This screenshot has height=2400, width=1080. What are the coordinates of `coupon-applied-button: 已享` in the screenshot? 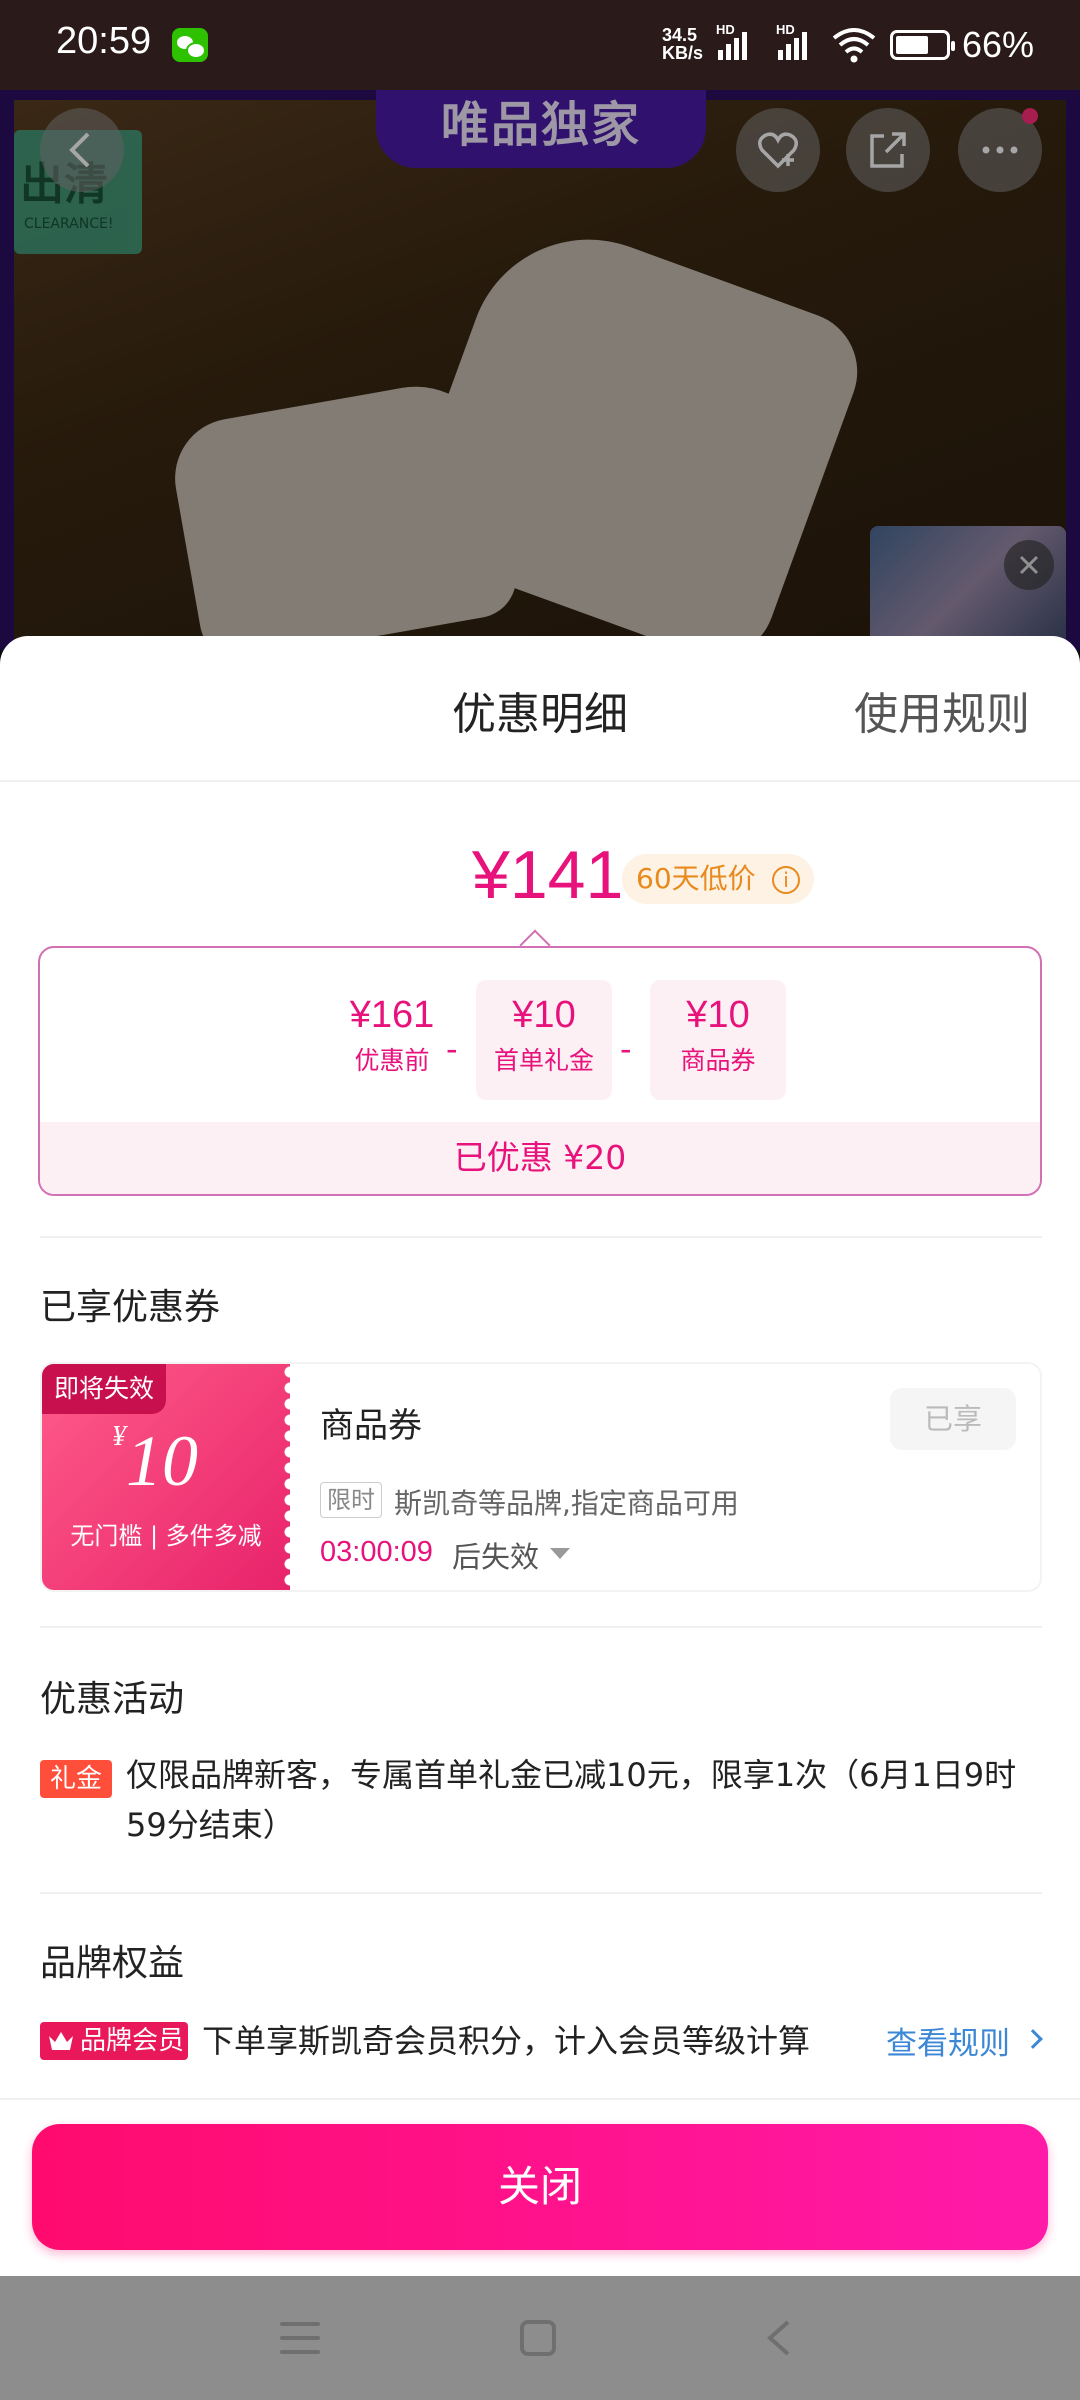 It's located at (953, 1419).